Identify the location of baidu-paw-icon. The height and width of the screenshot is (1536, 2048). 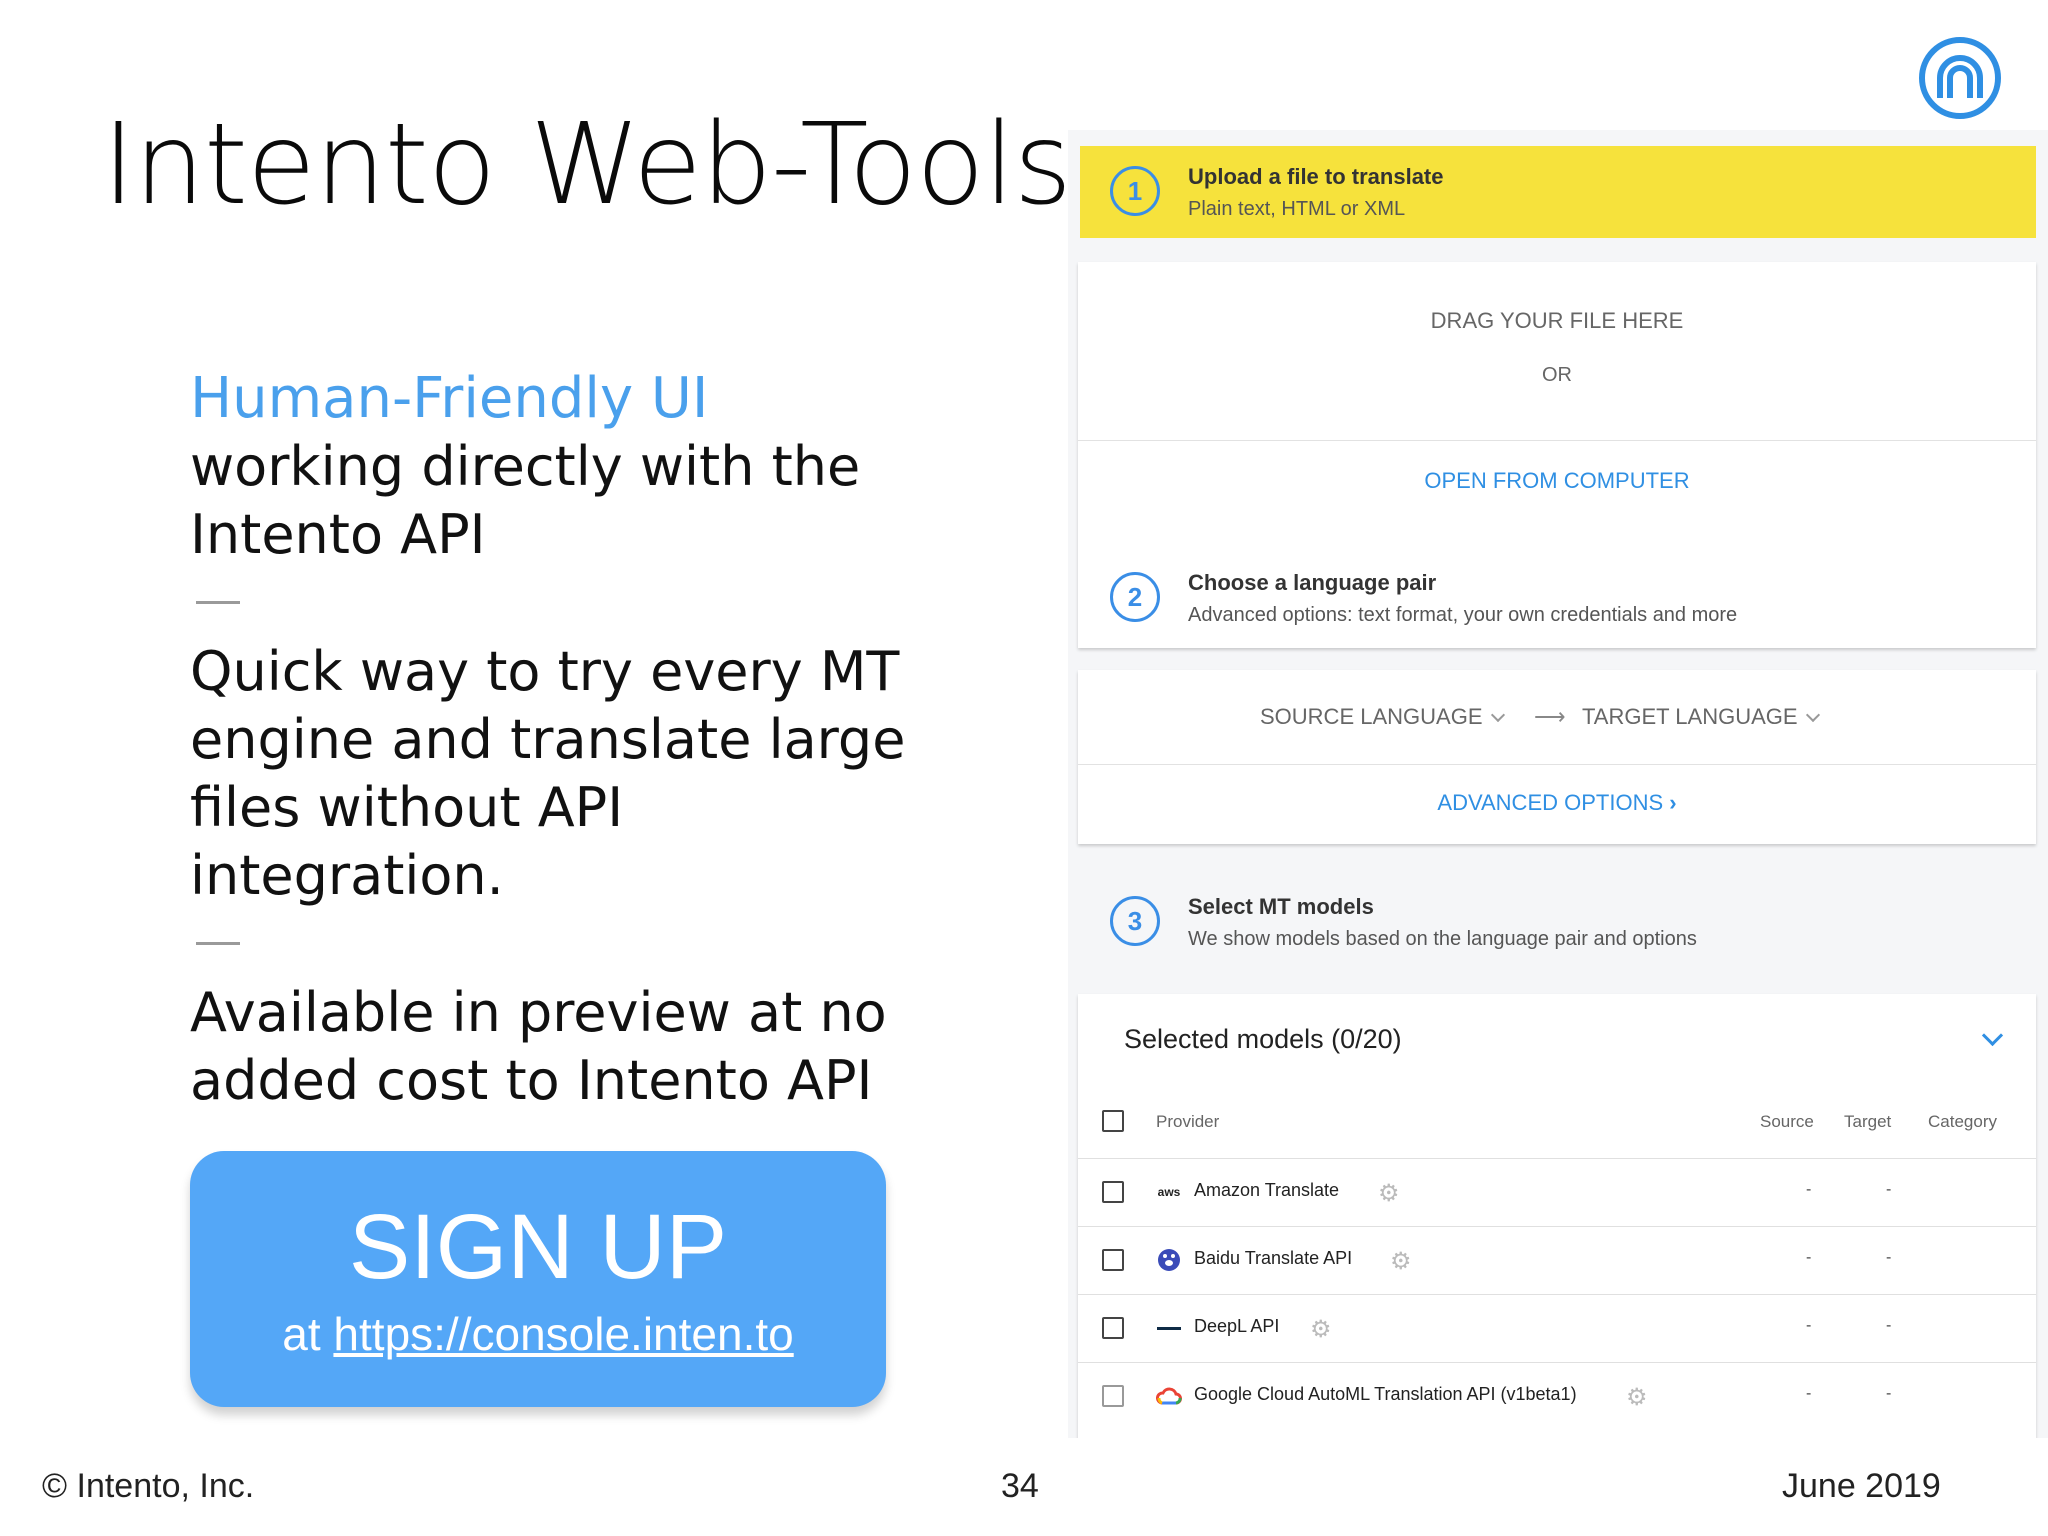
(1169, 1260).